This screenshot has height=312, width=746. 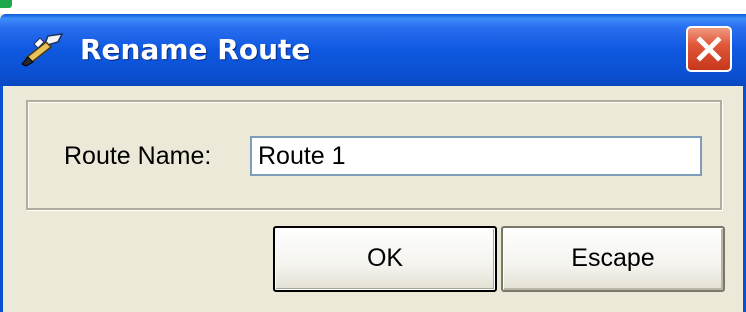 What do you see at coordinates (138, 156) in the screenshot?
I see `route-name-label: Route Name:` at bounding box center [138, 156].